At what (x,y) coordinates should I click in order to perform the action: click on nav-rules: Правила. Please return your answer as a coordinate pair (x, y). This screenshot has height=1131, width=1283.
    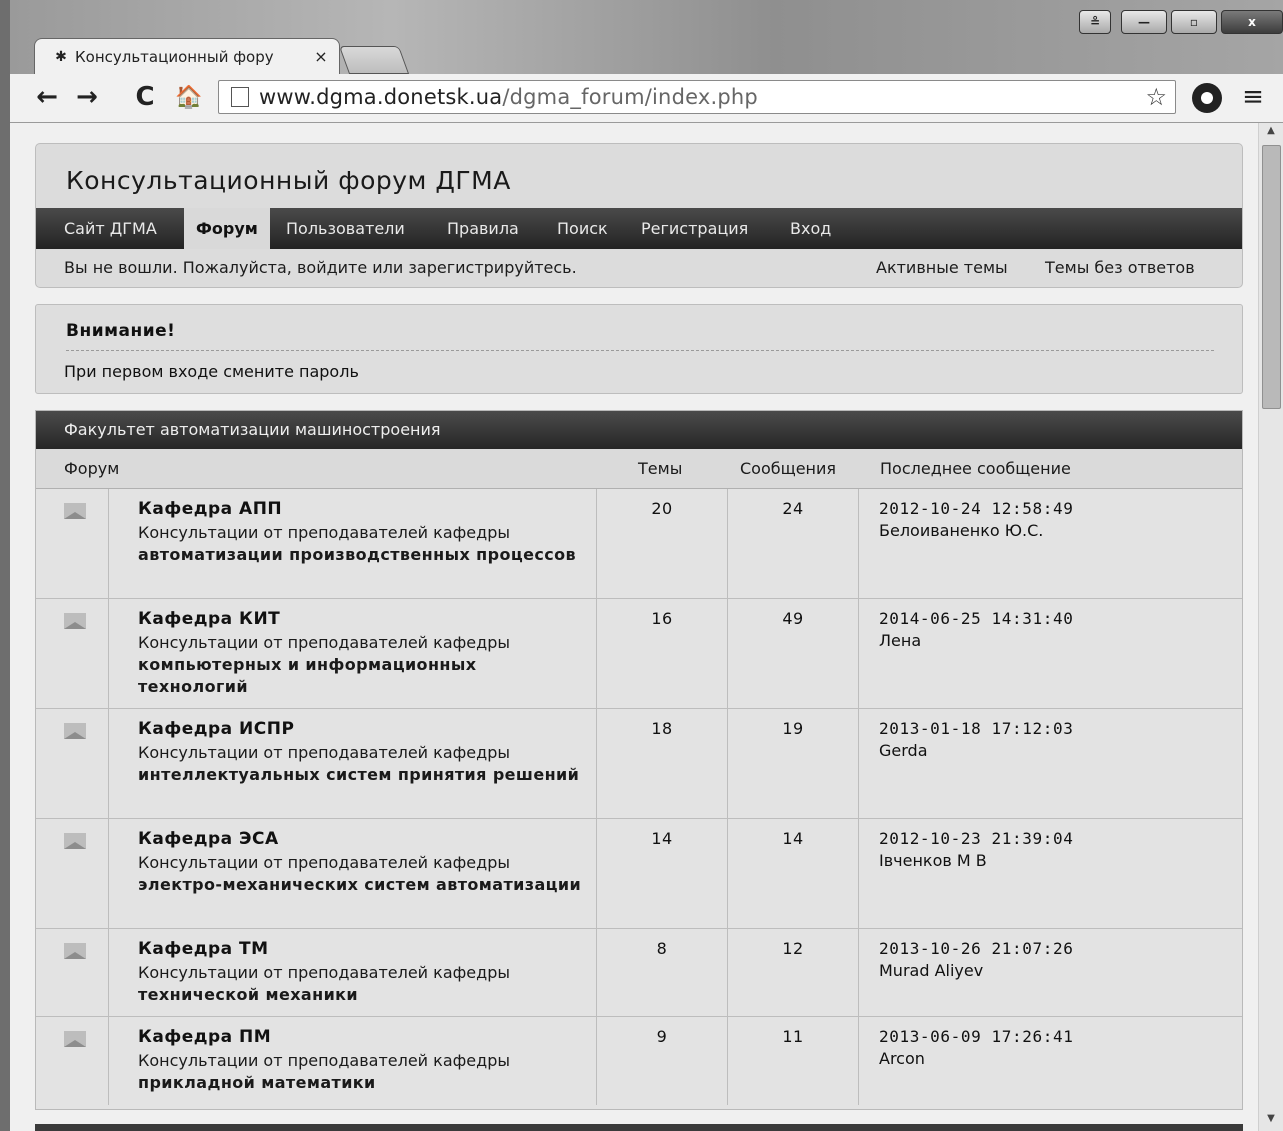
    Looking at the image, I should click on (483, 228).